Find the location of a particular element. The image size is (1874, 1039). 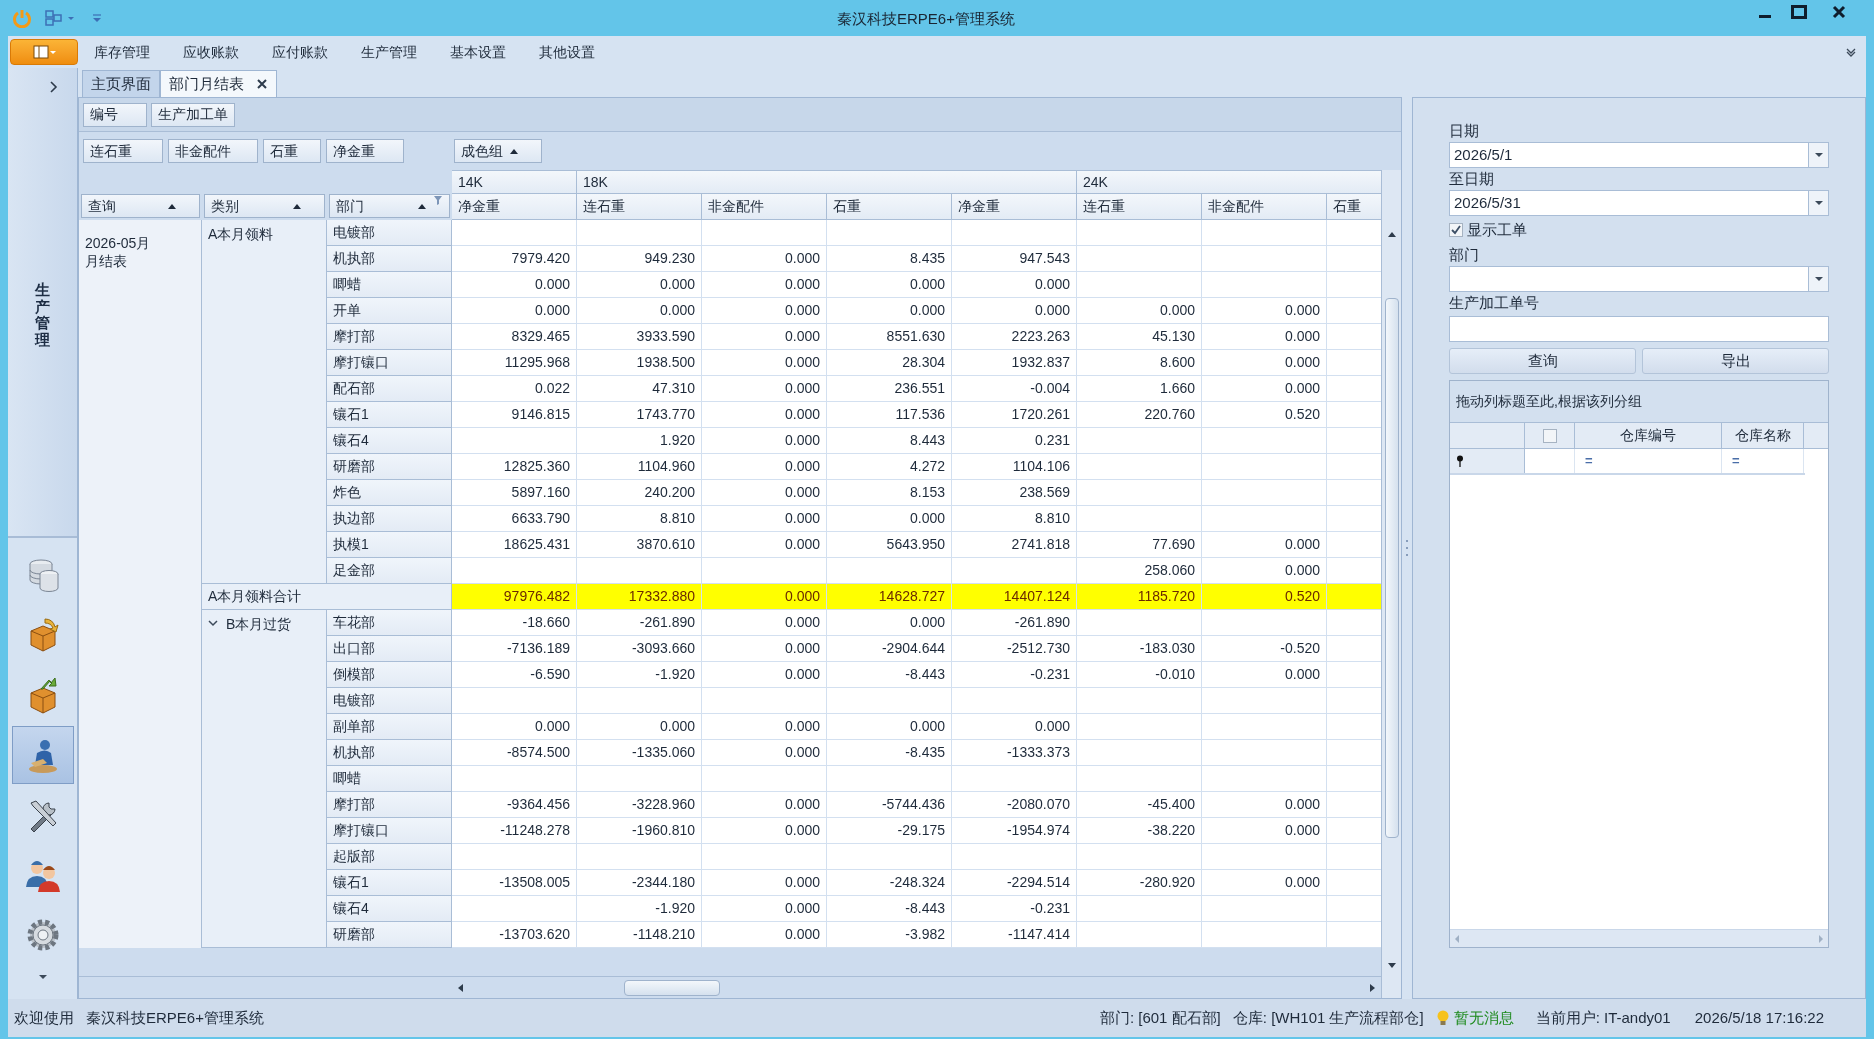

panel-title: 生产管理 is located at coordinates (42, 315).